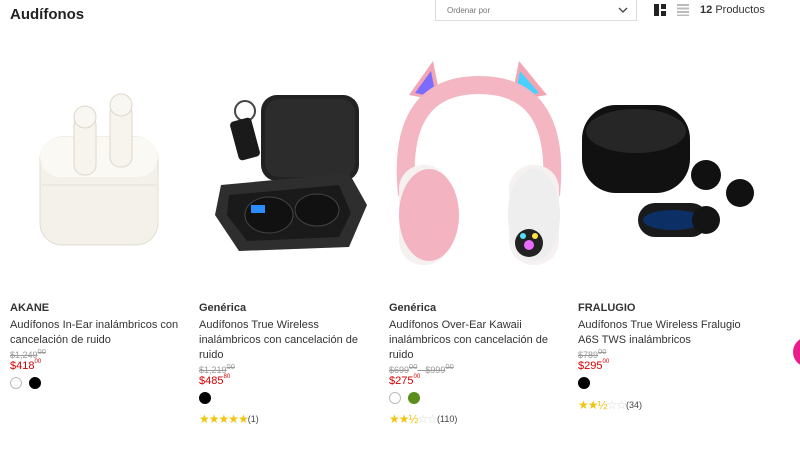 The image size is (800, 457). What do you see at coordinates (796, 352) in the screenshot?
I see `chat-button` at bounding box center [796, 352].